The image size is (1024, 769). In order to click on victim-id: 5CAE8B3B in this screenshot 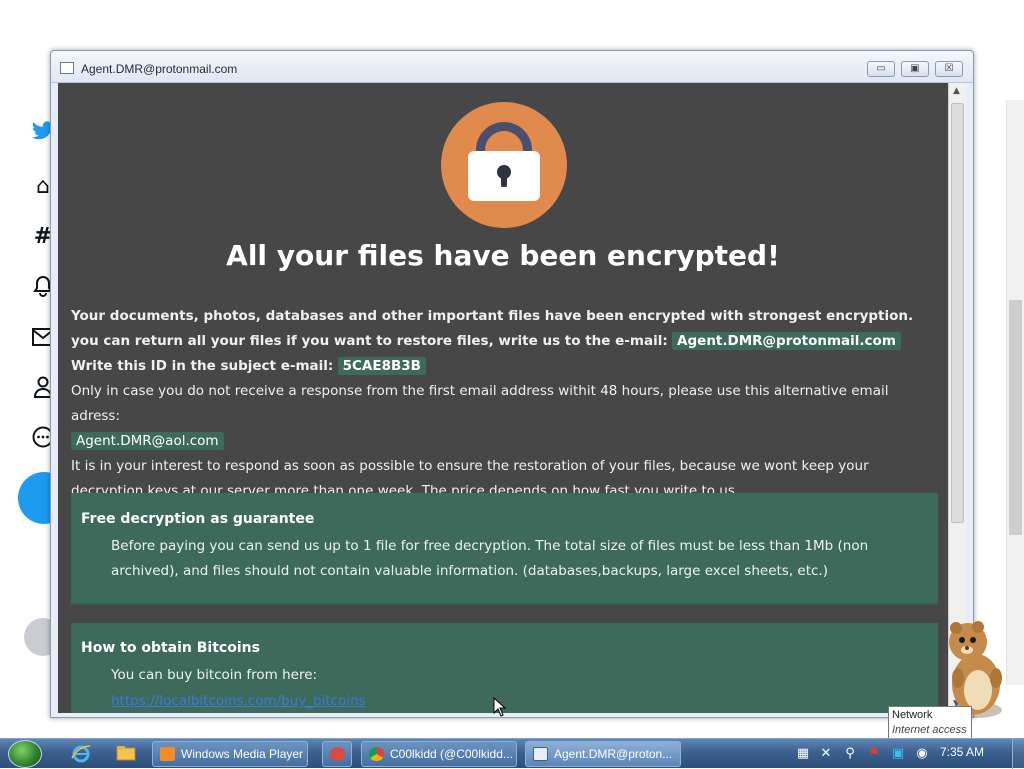, I will do `click(381, 366)`.